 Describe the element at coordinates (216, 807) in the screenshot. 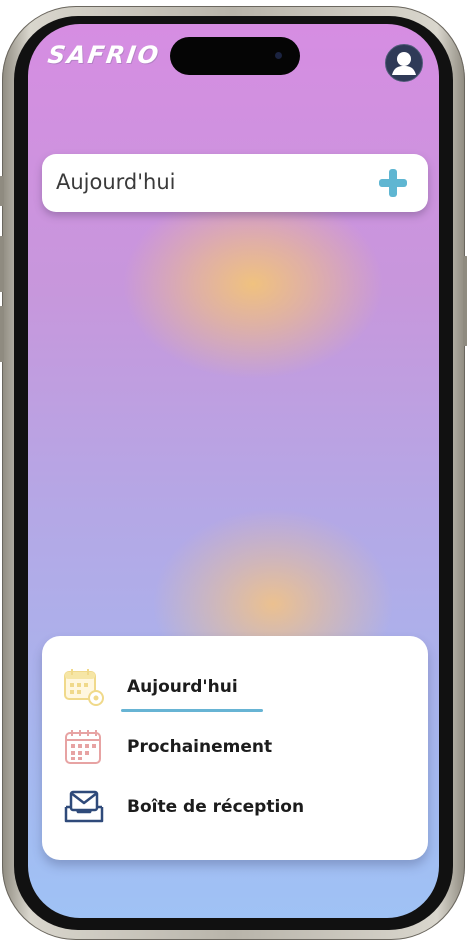

I see `nav-item-inbox-label: Boîte de réception` at that location.